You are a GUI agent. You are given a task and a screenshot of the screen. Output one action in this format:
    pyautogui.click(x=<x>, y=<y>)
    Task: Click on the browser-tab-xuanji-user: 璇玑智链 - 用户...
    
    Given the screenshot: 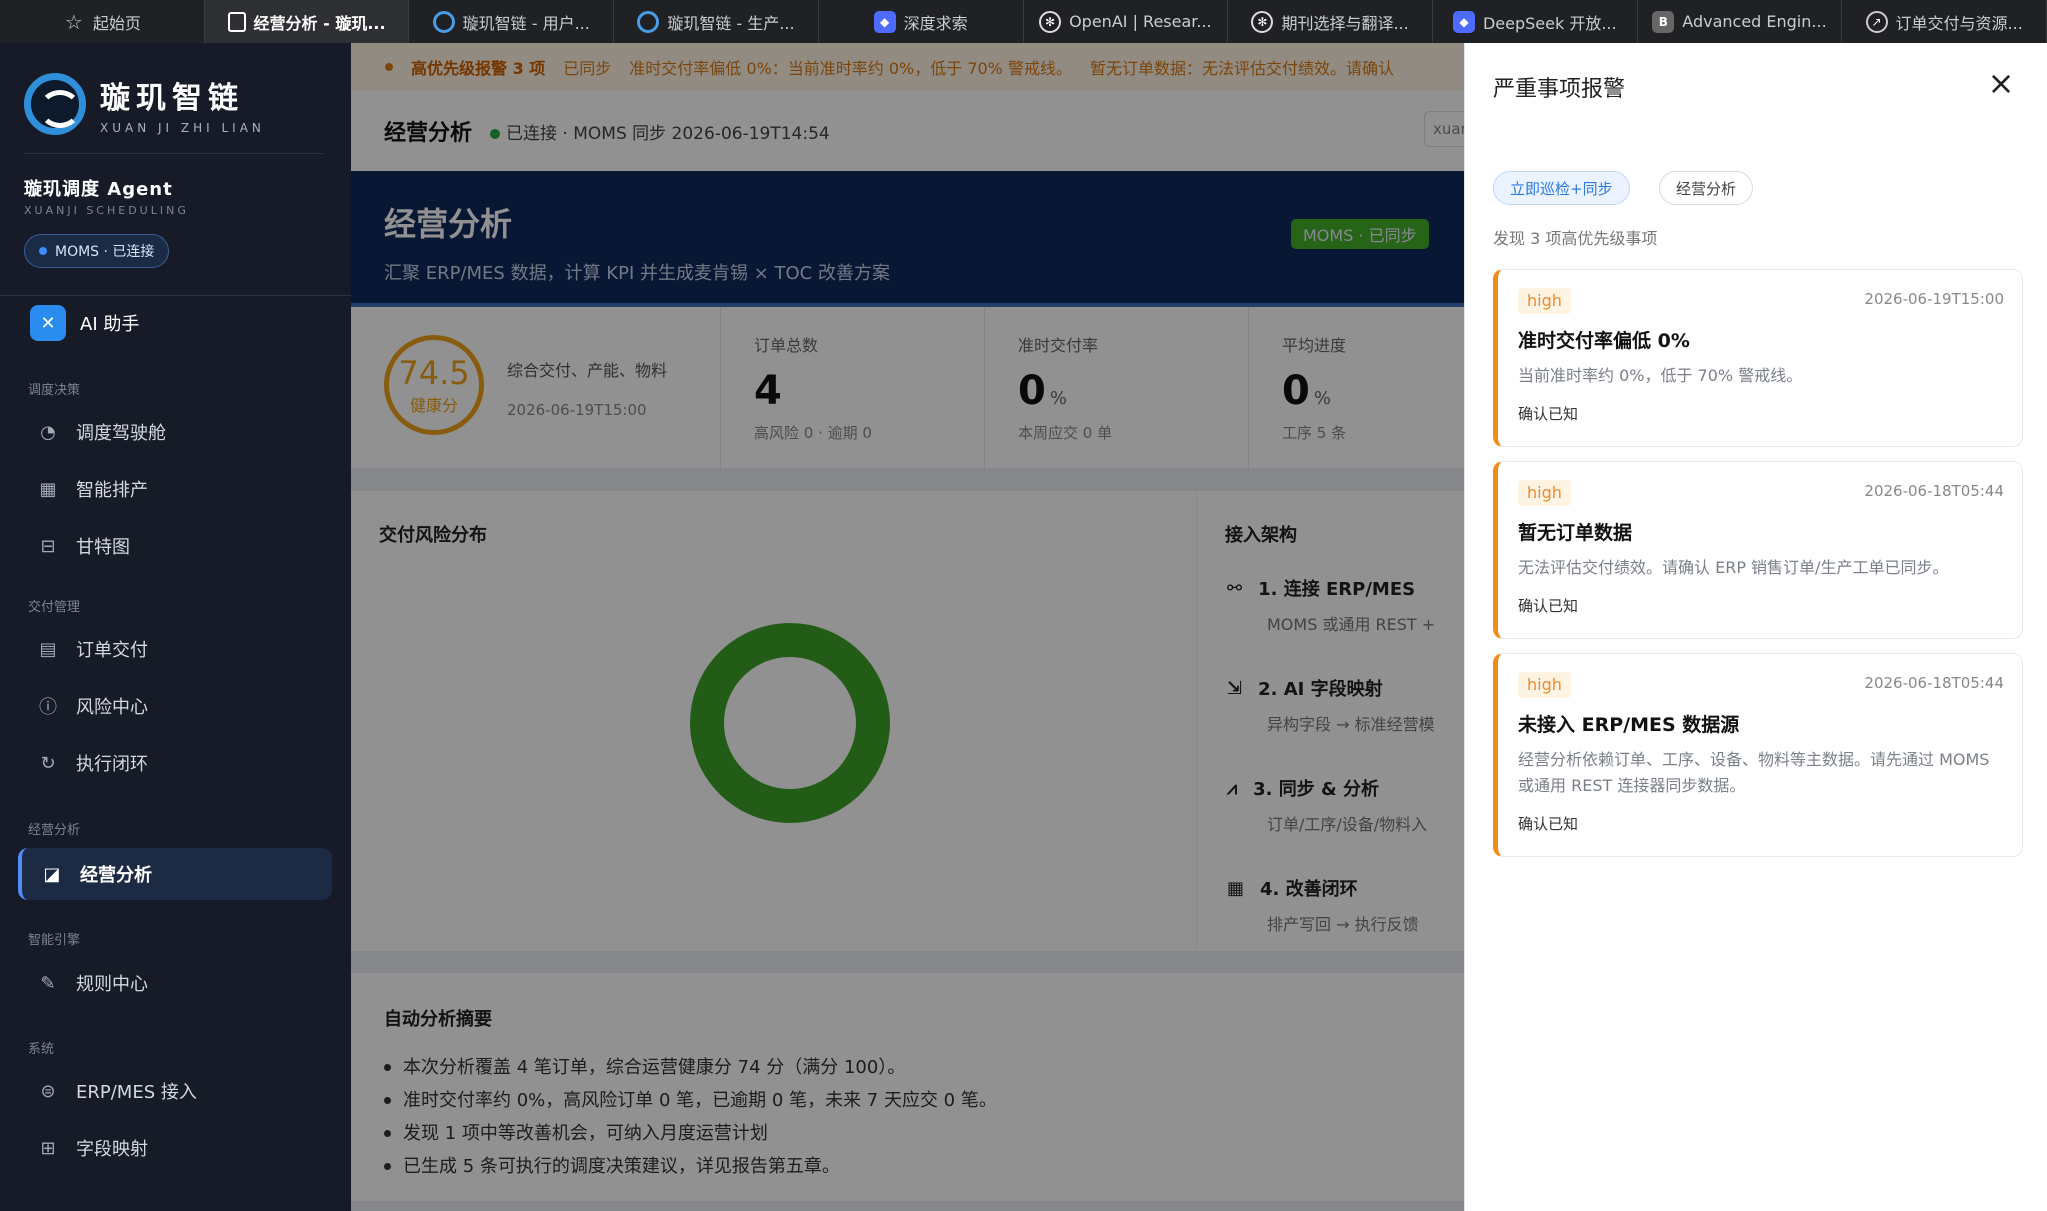 What is the action you would take?
    pyautogui.click(x=512, y=21)
    